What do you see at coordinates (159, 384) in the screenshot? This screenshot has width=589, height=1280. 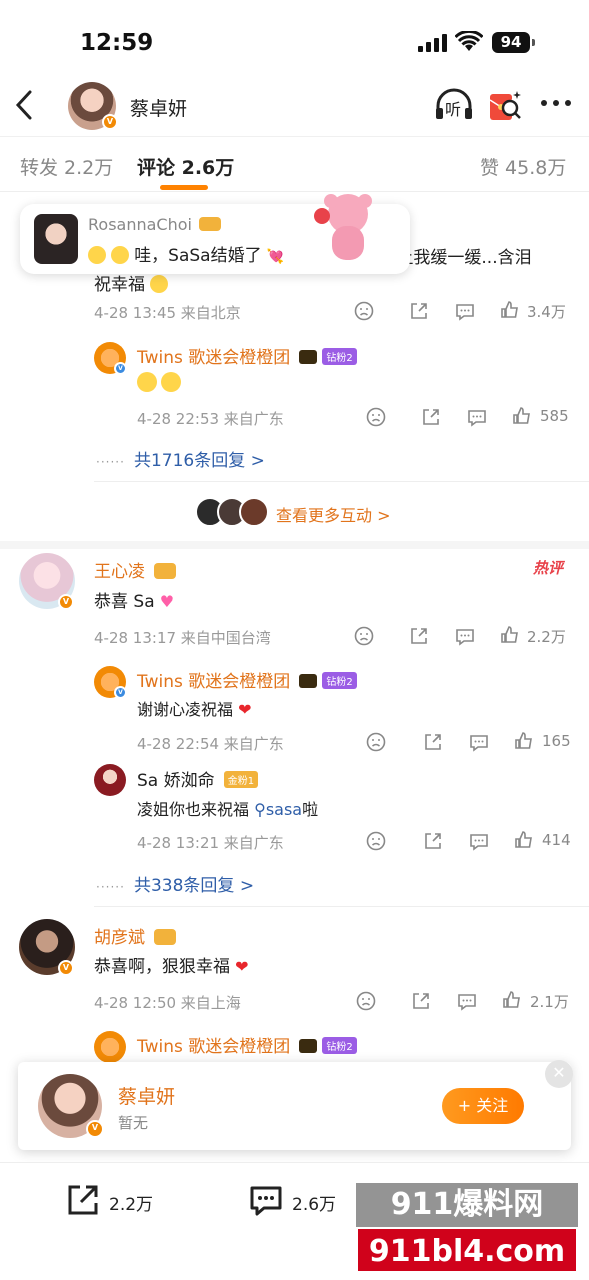 I see `laugh-emojis` at bounding box center [159, 384].